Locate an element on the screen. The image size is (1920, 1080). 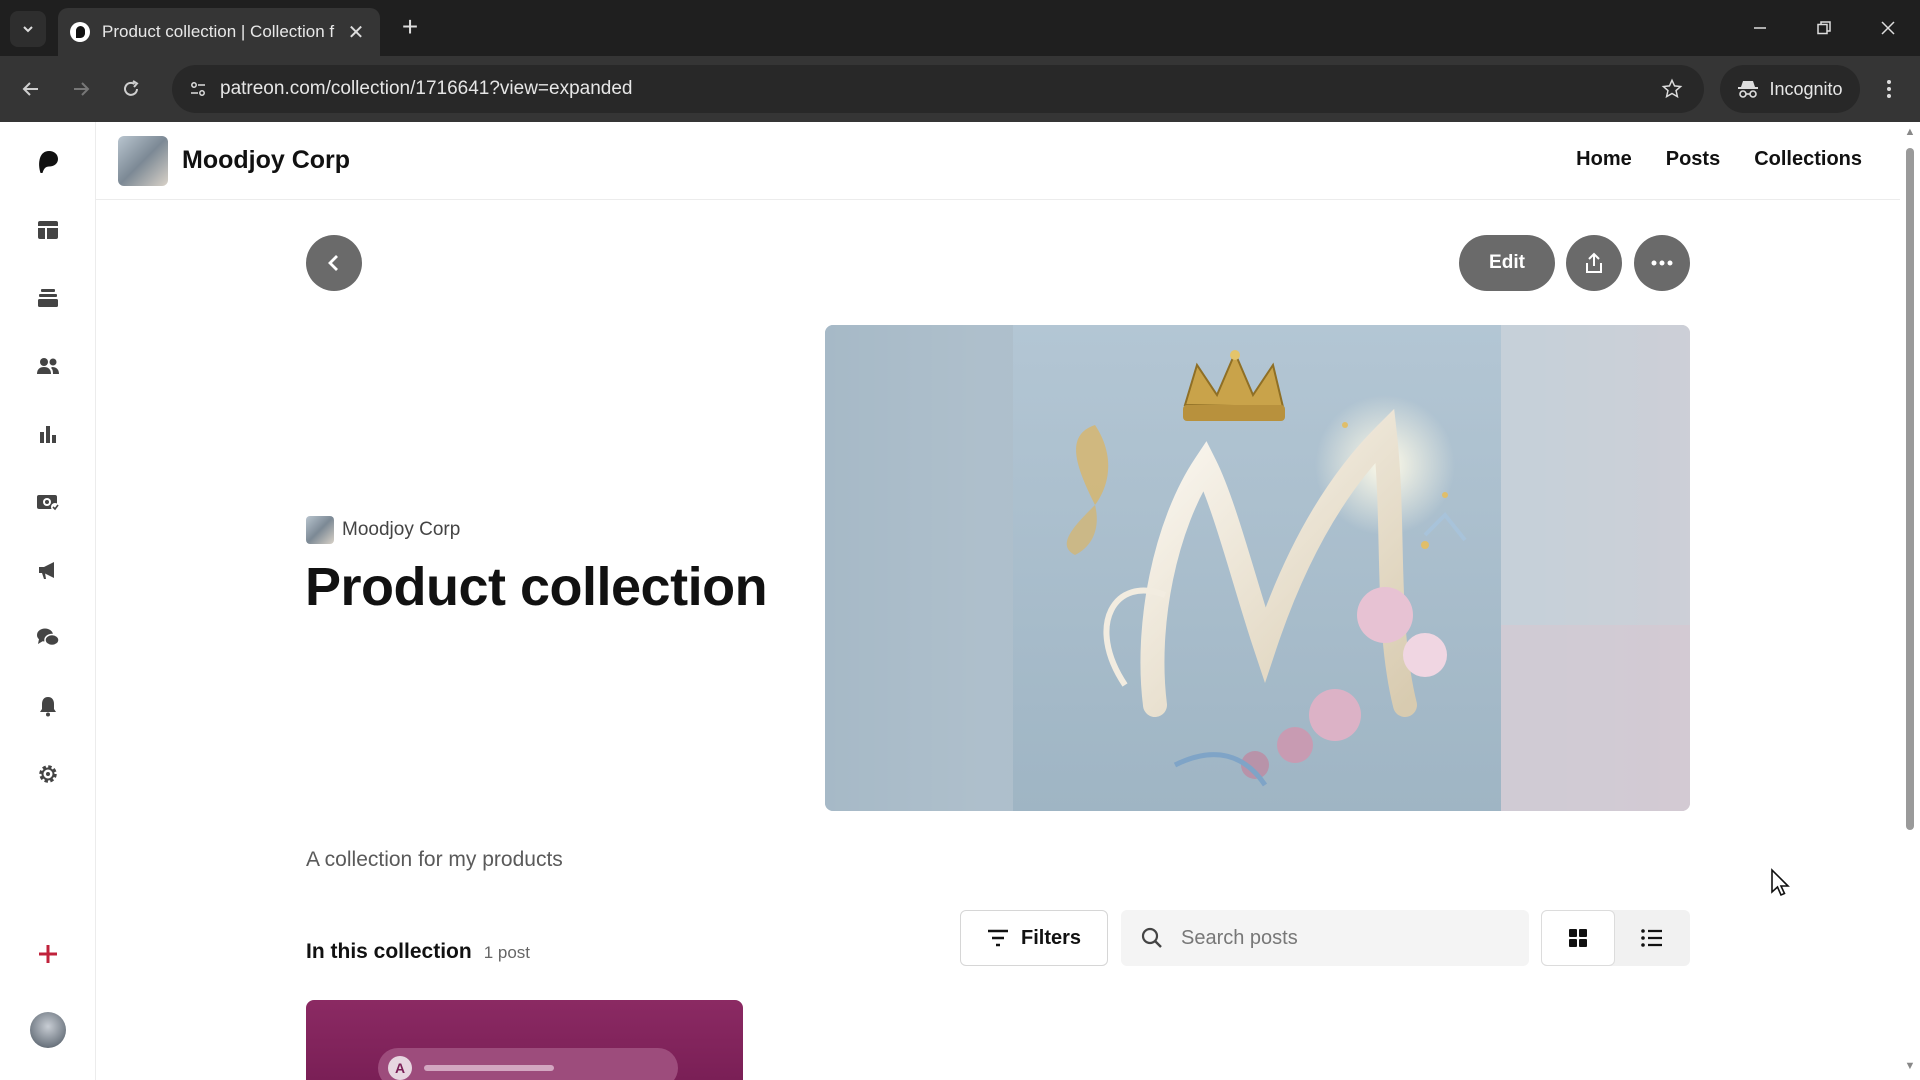
browser-tab-bar: Product collection | Collection f ✕ + is located at coordinates (960, 28).